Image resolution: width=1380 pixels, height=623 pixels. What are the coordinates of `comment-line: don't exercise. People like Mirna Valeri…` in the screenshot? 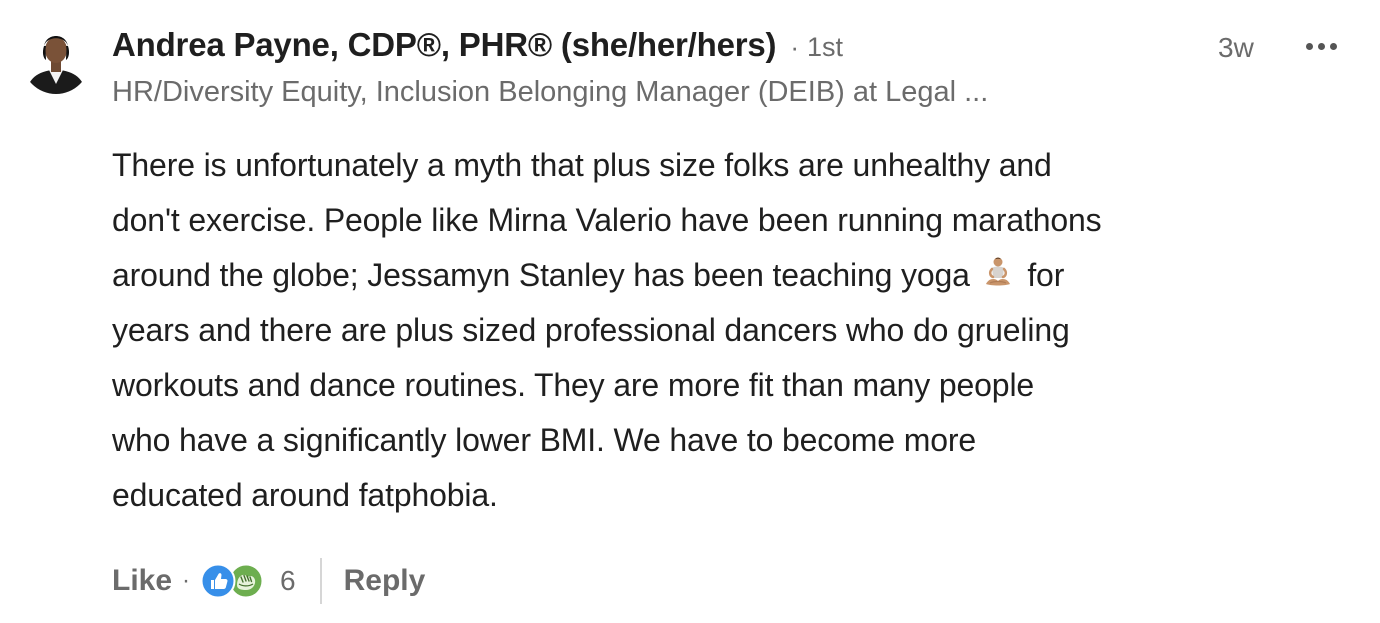 It's located at (607, 220).